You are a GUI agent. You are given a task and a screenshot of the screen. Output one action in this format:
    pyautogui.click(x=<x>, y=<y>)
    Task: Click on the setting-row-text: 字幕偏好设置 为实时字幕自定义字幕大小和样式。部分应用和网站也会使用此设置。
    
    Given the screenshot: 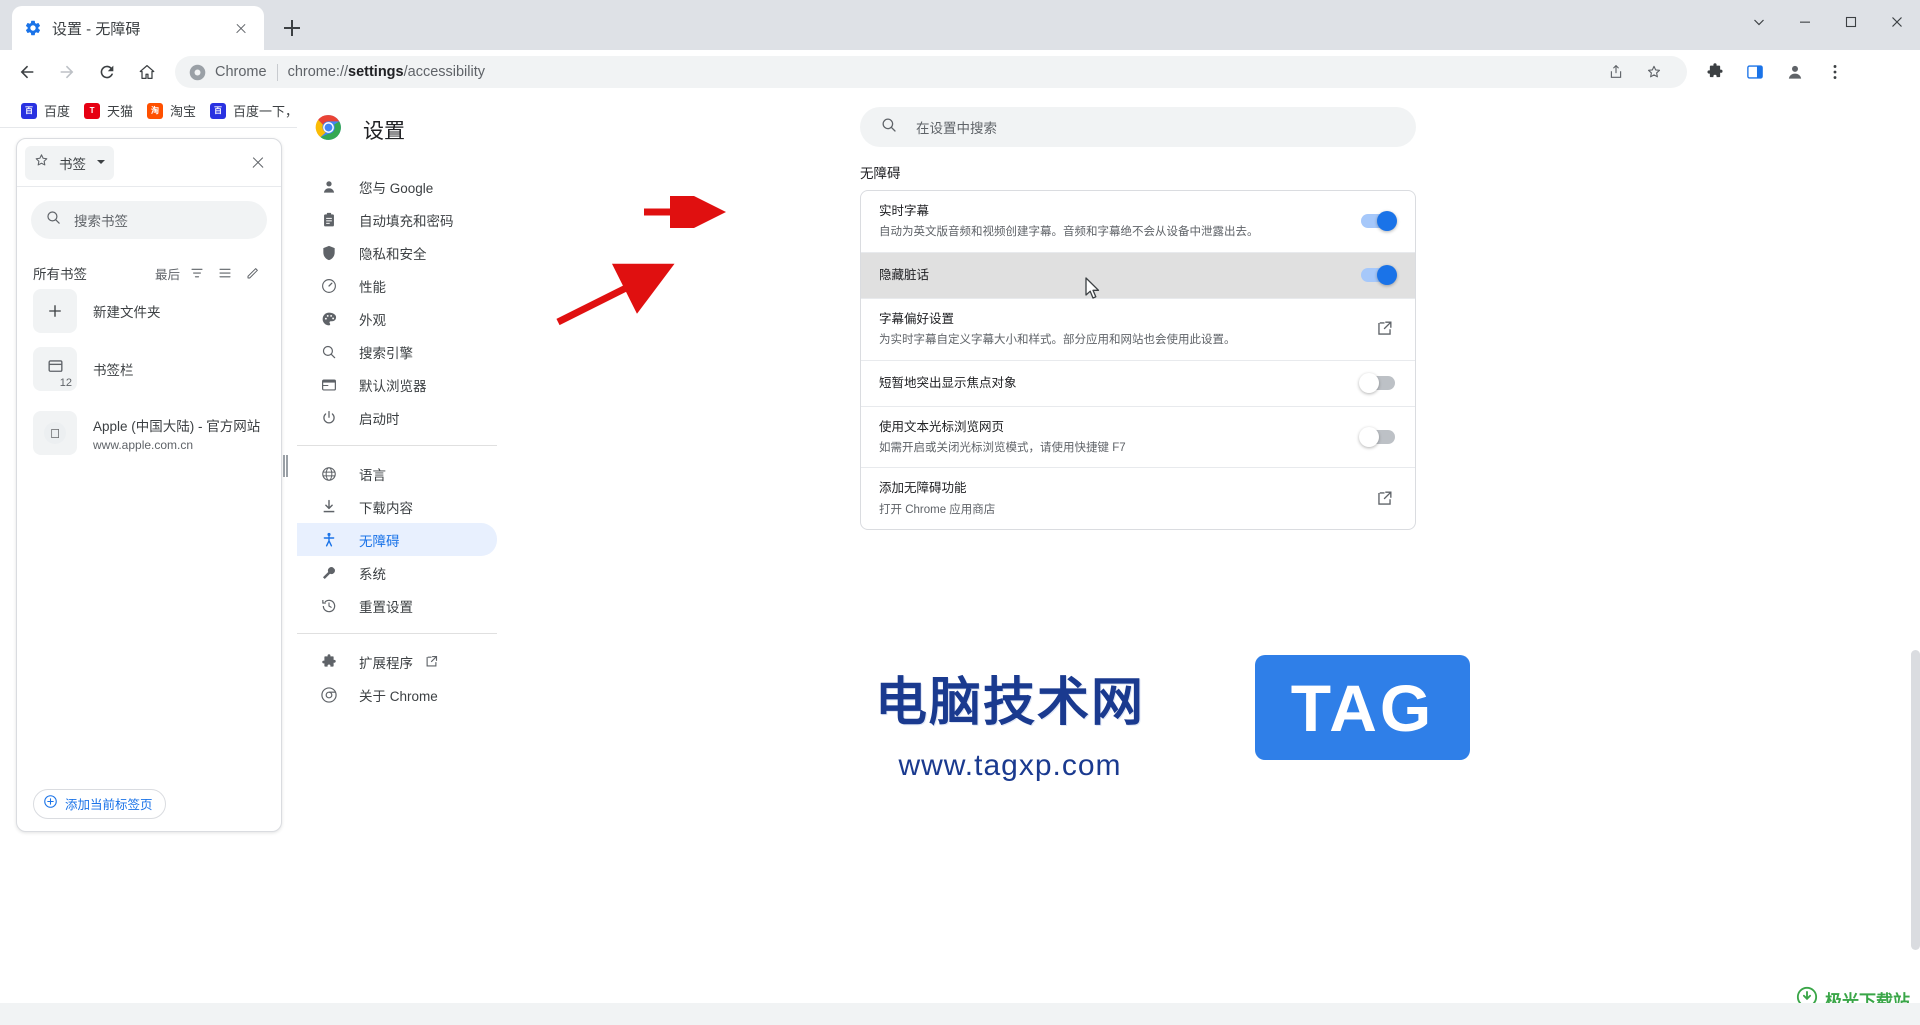 What is the action you would take?
    pyautogui.click(x=1117, y=329)
    